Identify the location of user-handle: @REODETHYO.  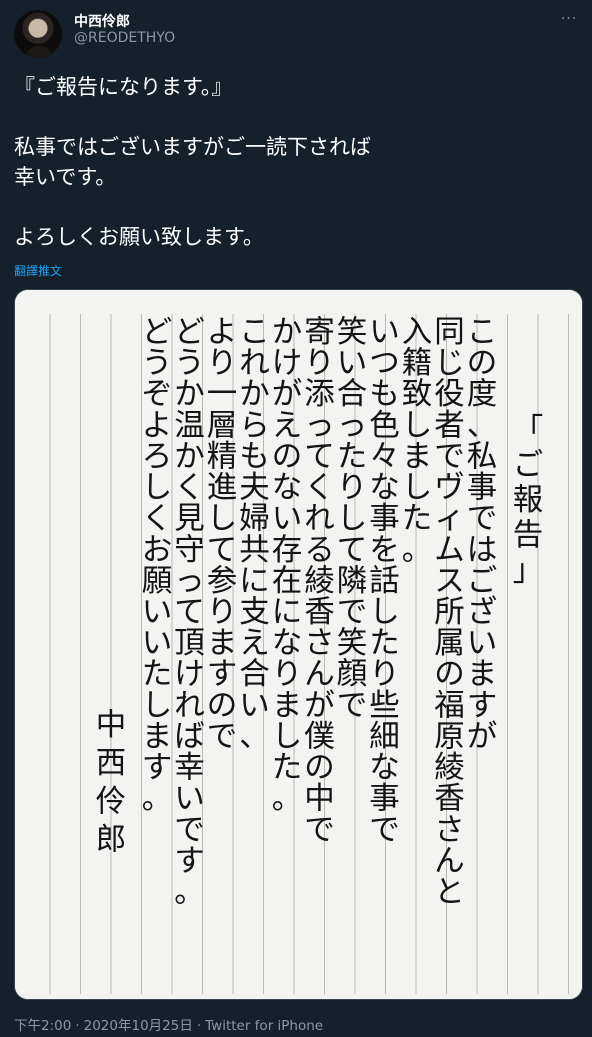
(124, 38).